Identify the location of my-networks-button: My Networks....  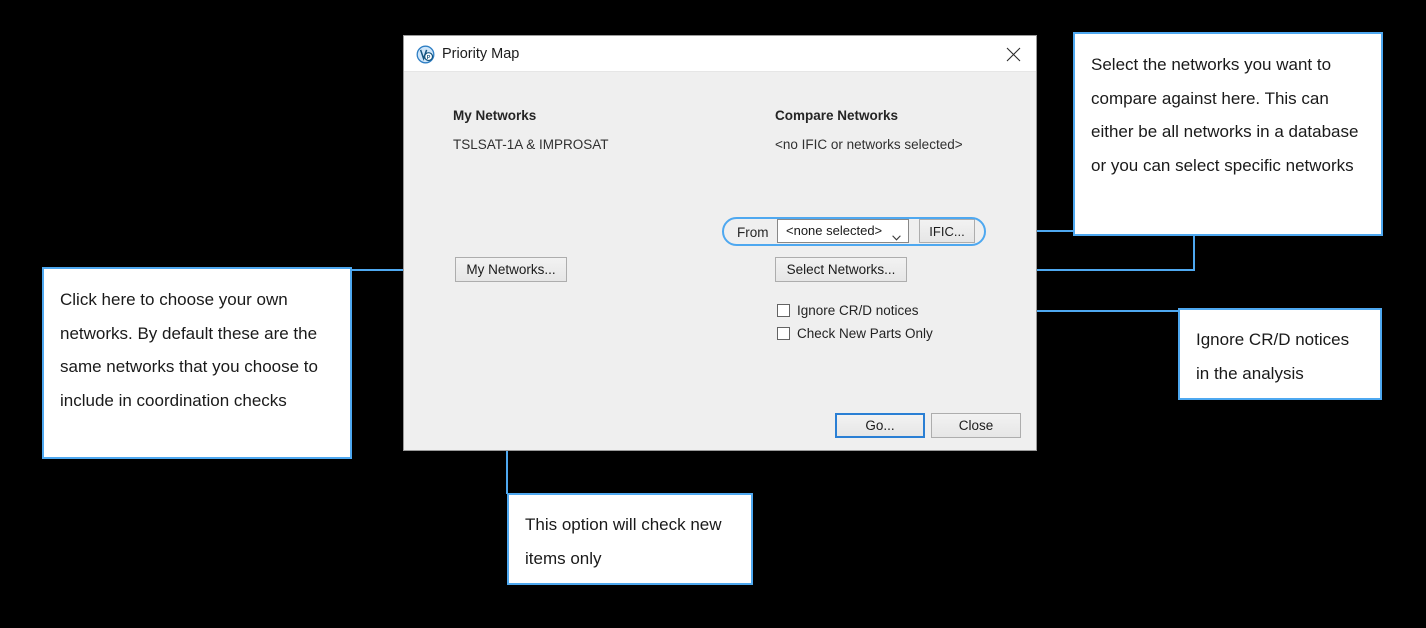
(511, 269).